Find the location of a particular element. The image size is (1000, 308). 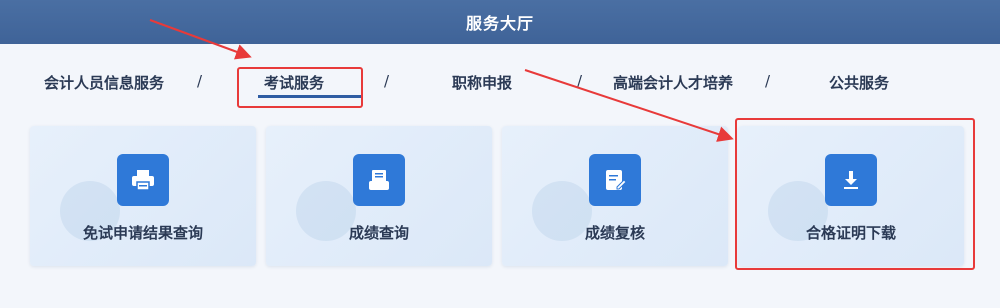

arrow-to-exam-tab is located at coordinates (200, 39).